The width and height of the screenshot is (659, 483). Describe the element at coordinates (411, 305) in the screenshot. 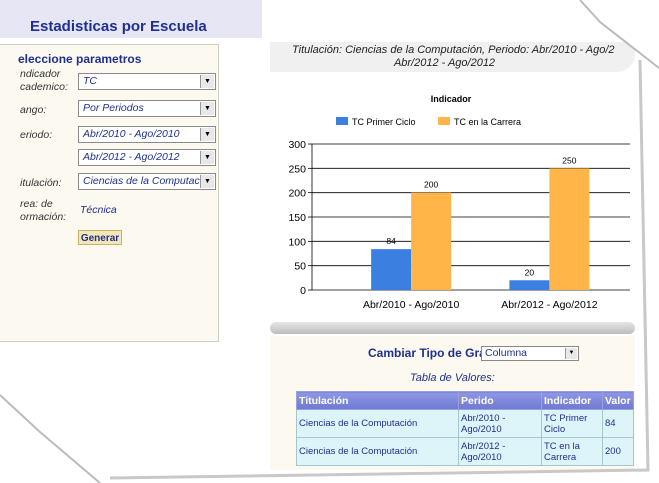

I see `x-tick-label: Abr/2010 - Ago/2010` at that location.